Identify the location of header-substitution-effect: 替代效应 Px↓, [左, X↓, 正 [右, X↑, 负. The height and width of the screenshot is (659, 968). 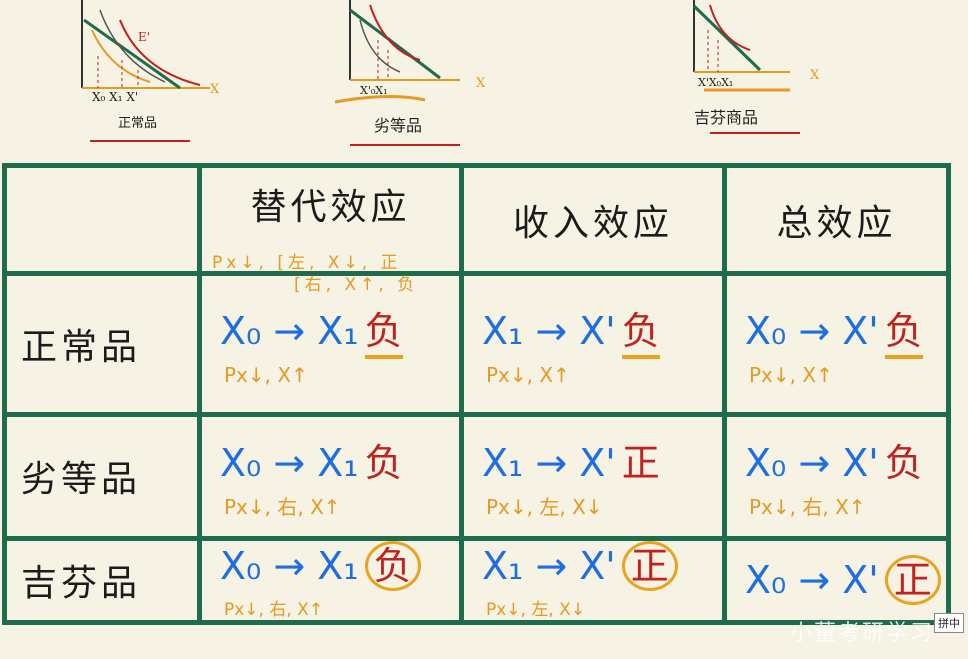
(330, 228).